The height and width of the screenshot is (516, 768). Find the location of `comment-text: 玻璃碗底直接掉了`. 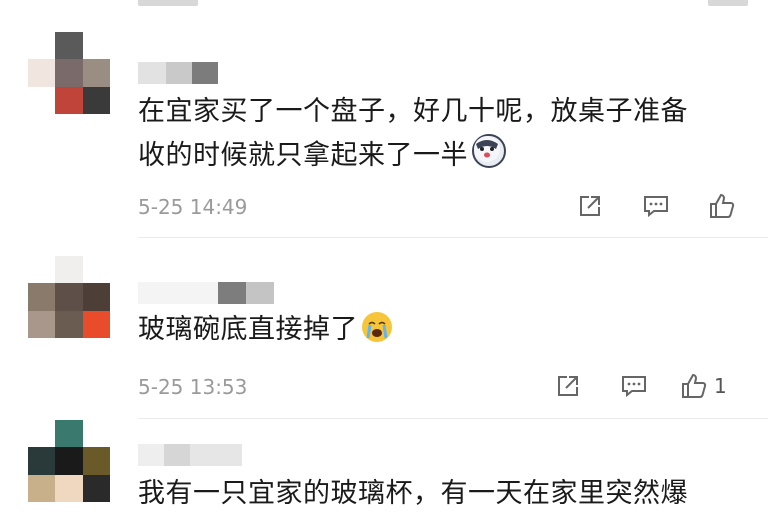

comment-text: 玻璃碗底直接掉了 is located at coordinates (448, 330).